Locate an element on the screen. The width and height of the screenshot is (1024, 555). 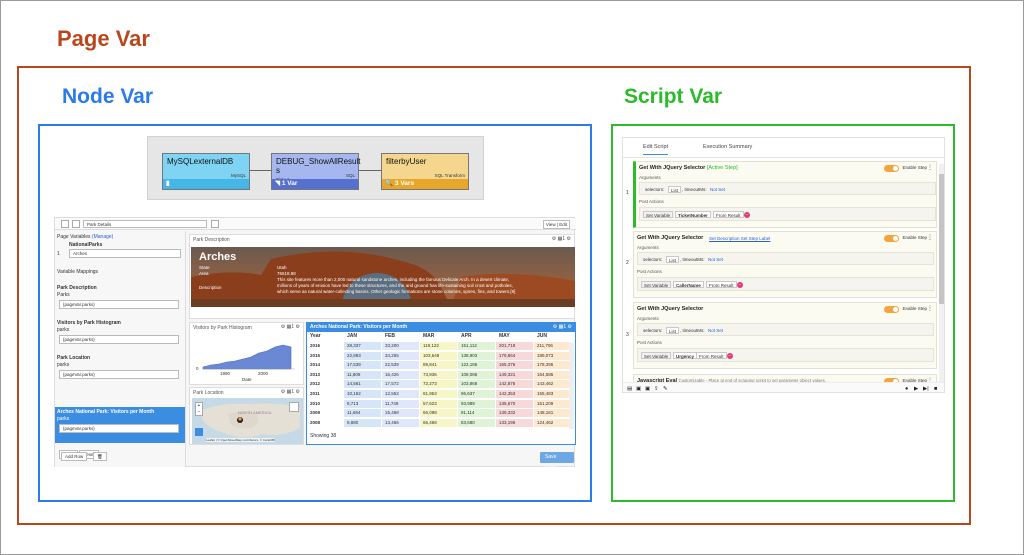
manage-link: (Manage) is located at coordinates (102, 237).